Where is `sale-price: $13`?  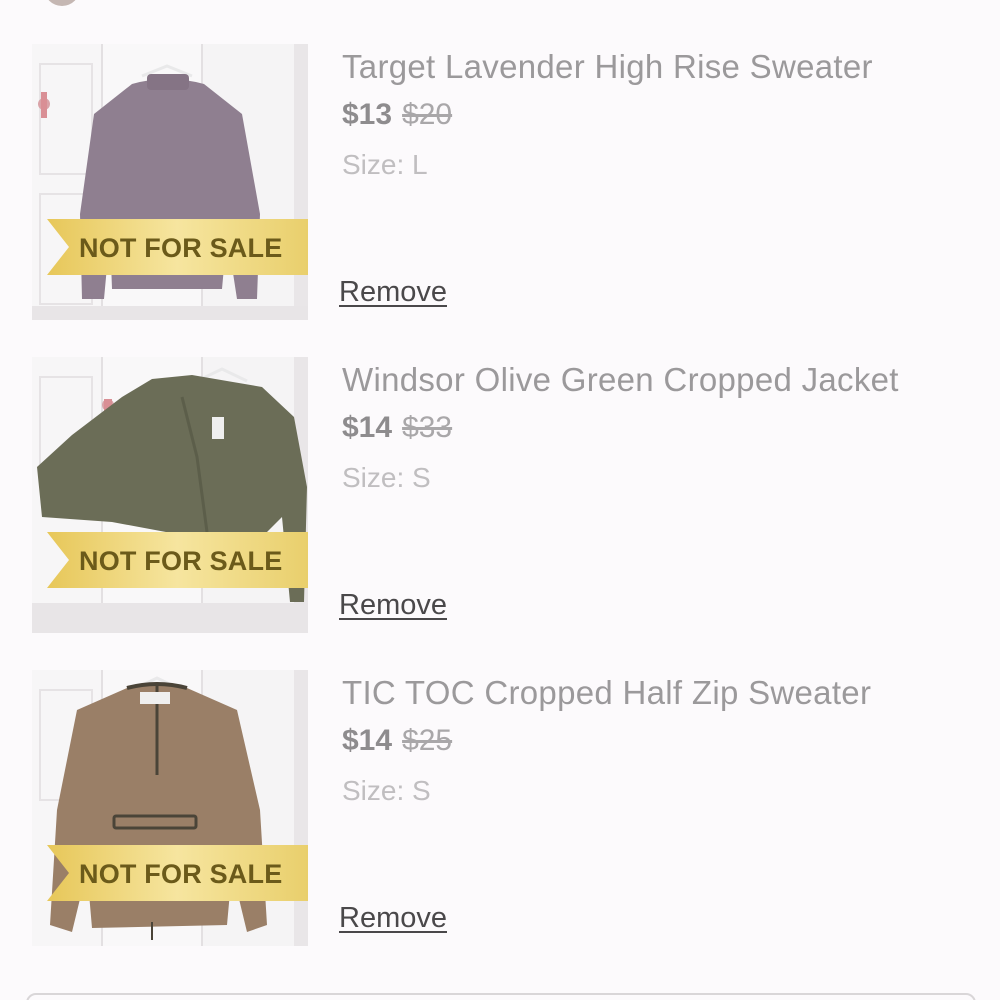
sale-price: $13 is located at coordinates (367, 114).